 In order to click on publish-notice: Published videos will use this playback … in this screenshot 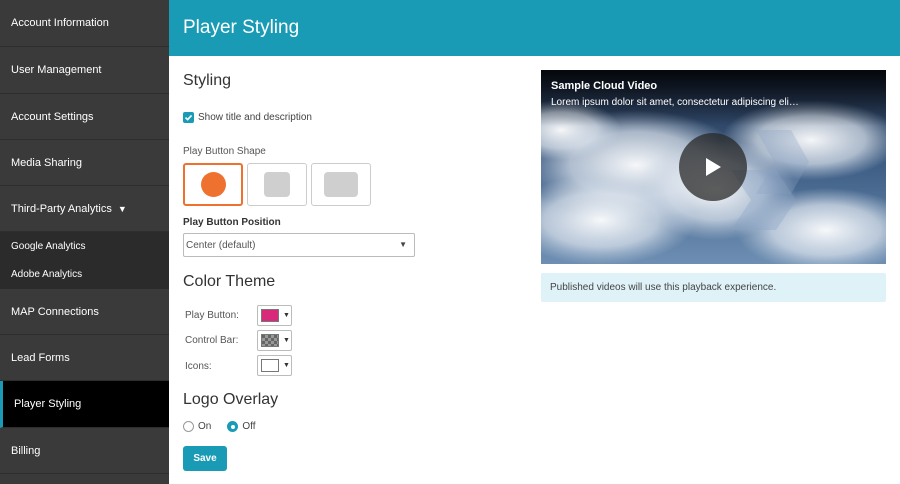, I will do `click(713, 287)`.